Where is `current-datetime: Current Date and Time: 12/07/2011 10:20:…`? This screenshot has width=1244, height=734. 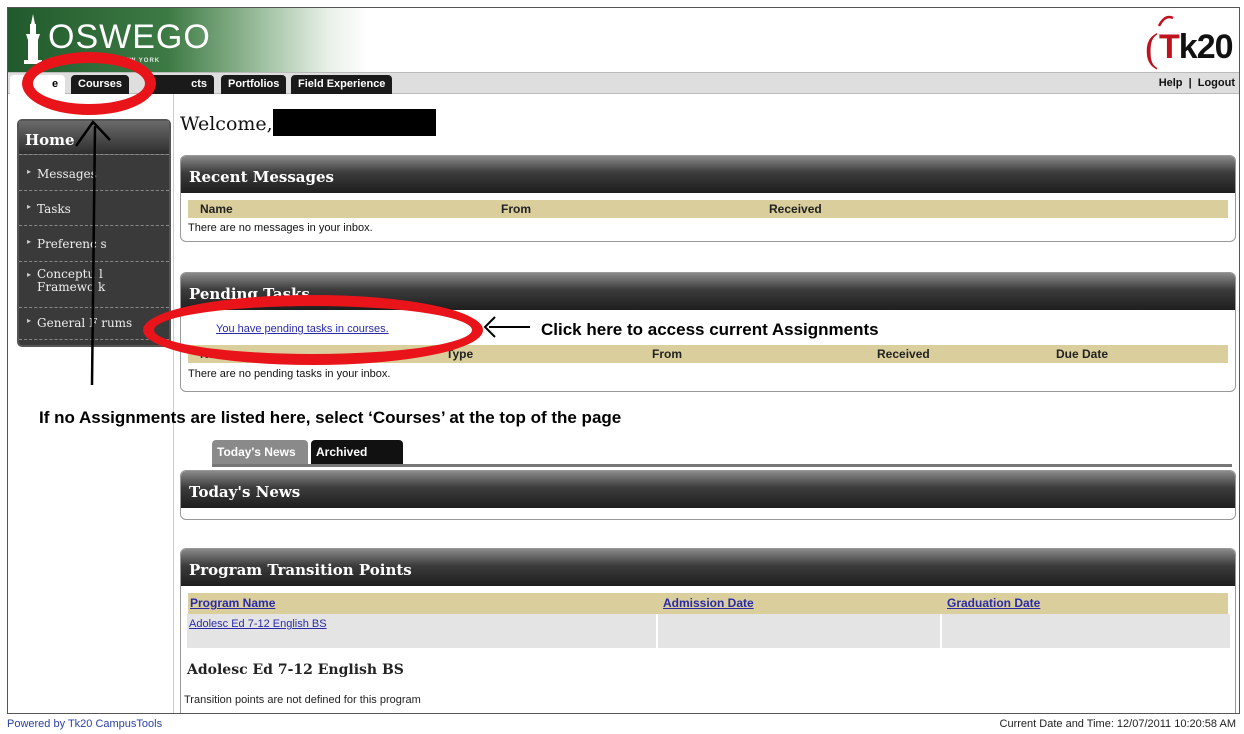 current-datetime: Current Date and Time: 12/07/2011 10:20:… is located at coordinates (1117, 724).